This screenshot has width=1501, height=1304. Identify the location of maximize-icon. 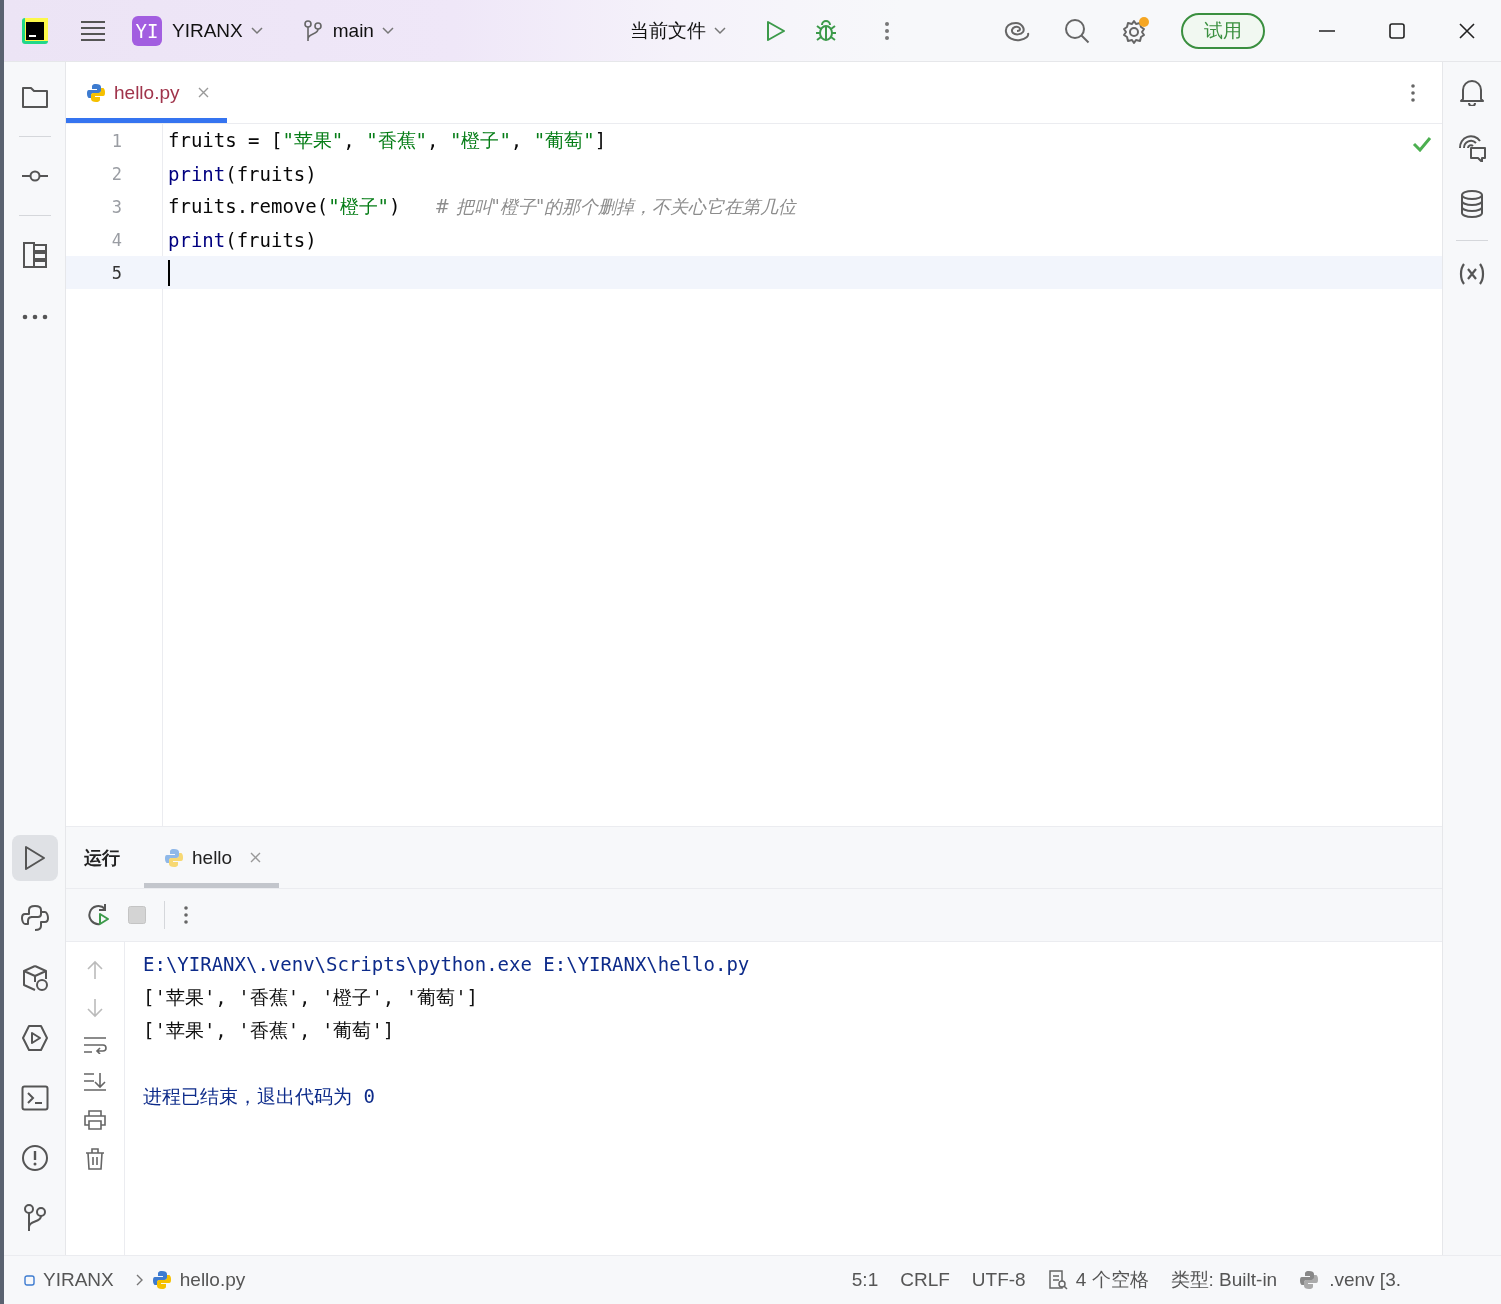
(1396, 30).